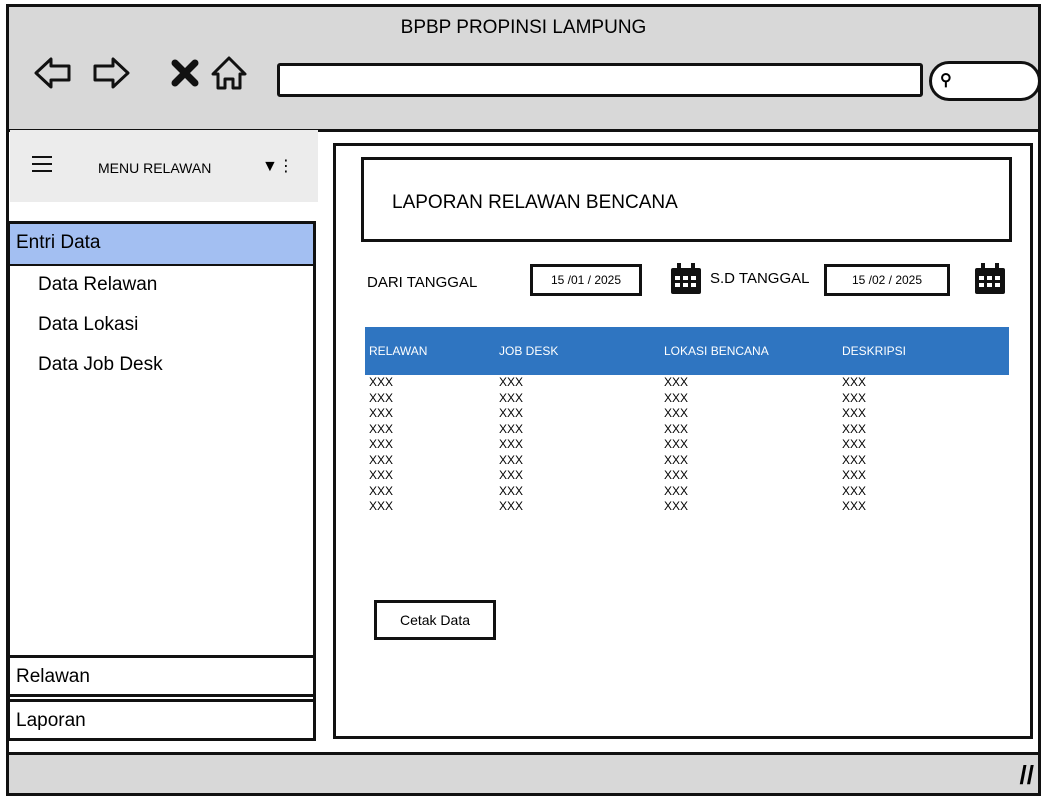 The image size is (1041, 798). I want to click on column-header: LOKASI BENCANA, so click(749, 351).